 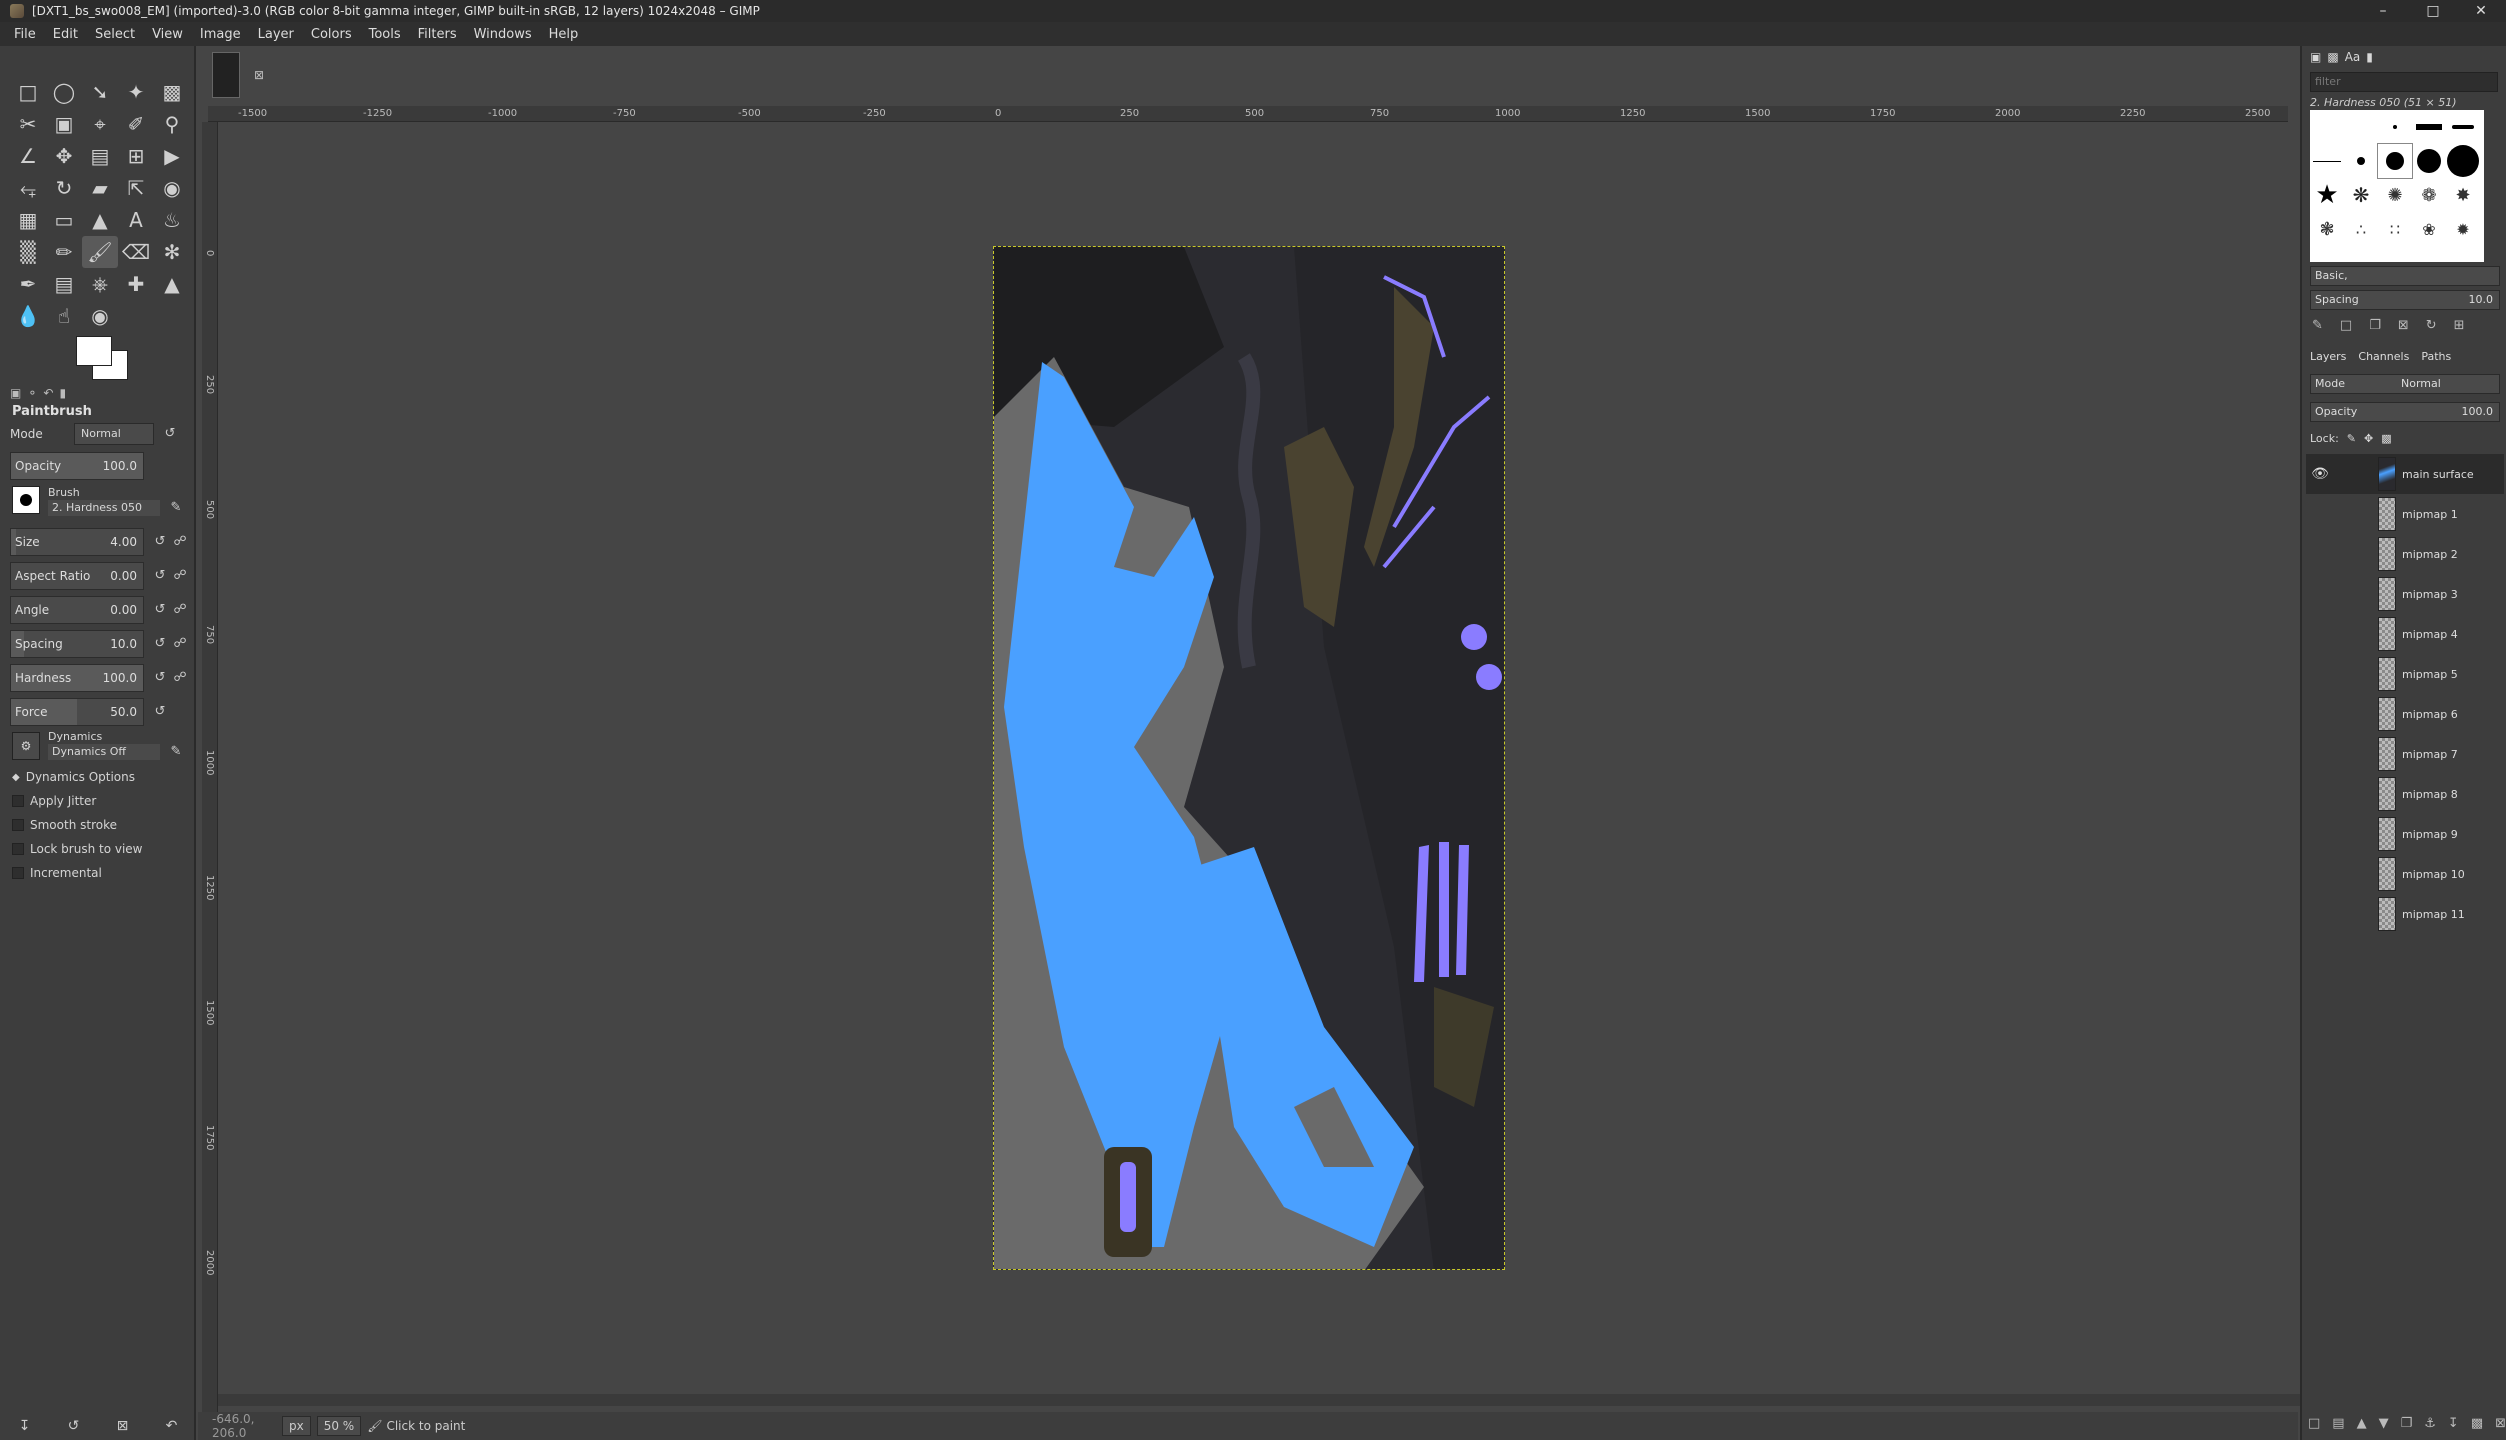 What do you see at coordinates (115, 34) in the screenshot?
I see `menu-select: Select` at bounding box center [115, 34].